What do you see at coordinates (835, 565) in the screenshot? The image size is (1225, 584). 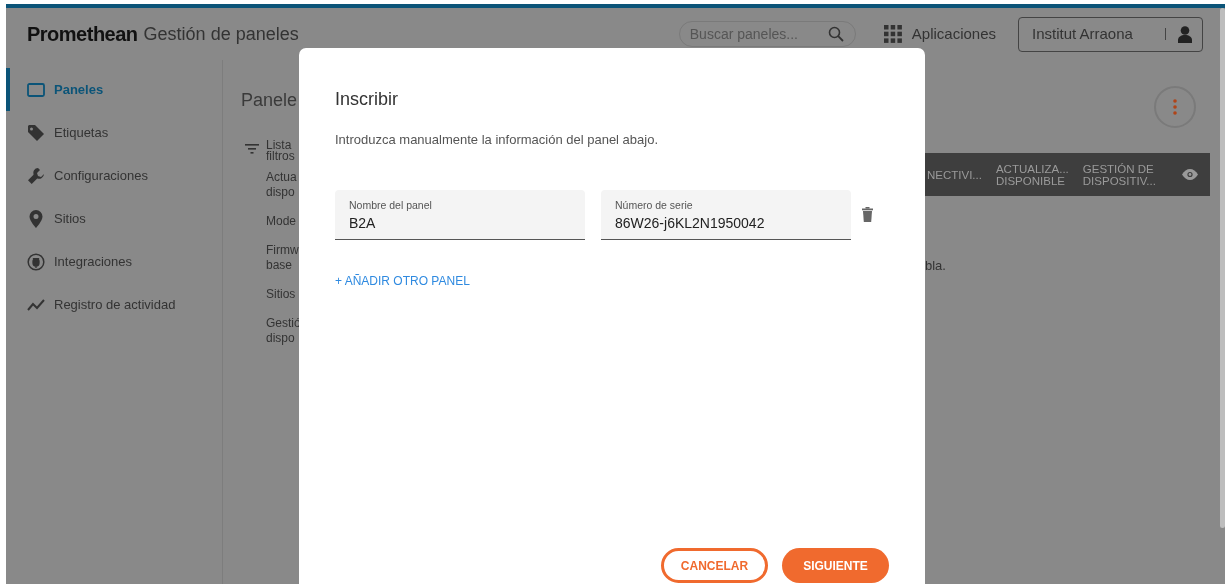 I see `next-button: SIGUIENTE` at bounding box center [835, 565].